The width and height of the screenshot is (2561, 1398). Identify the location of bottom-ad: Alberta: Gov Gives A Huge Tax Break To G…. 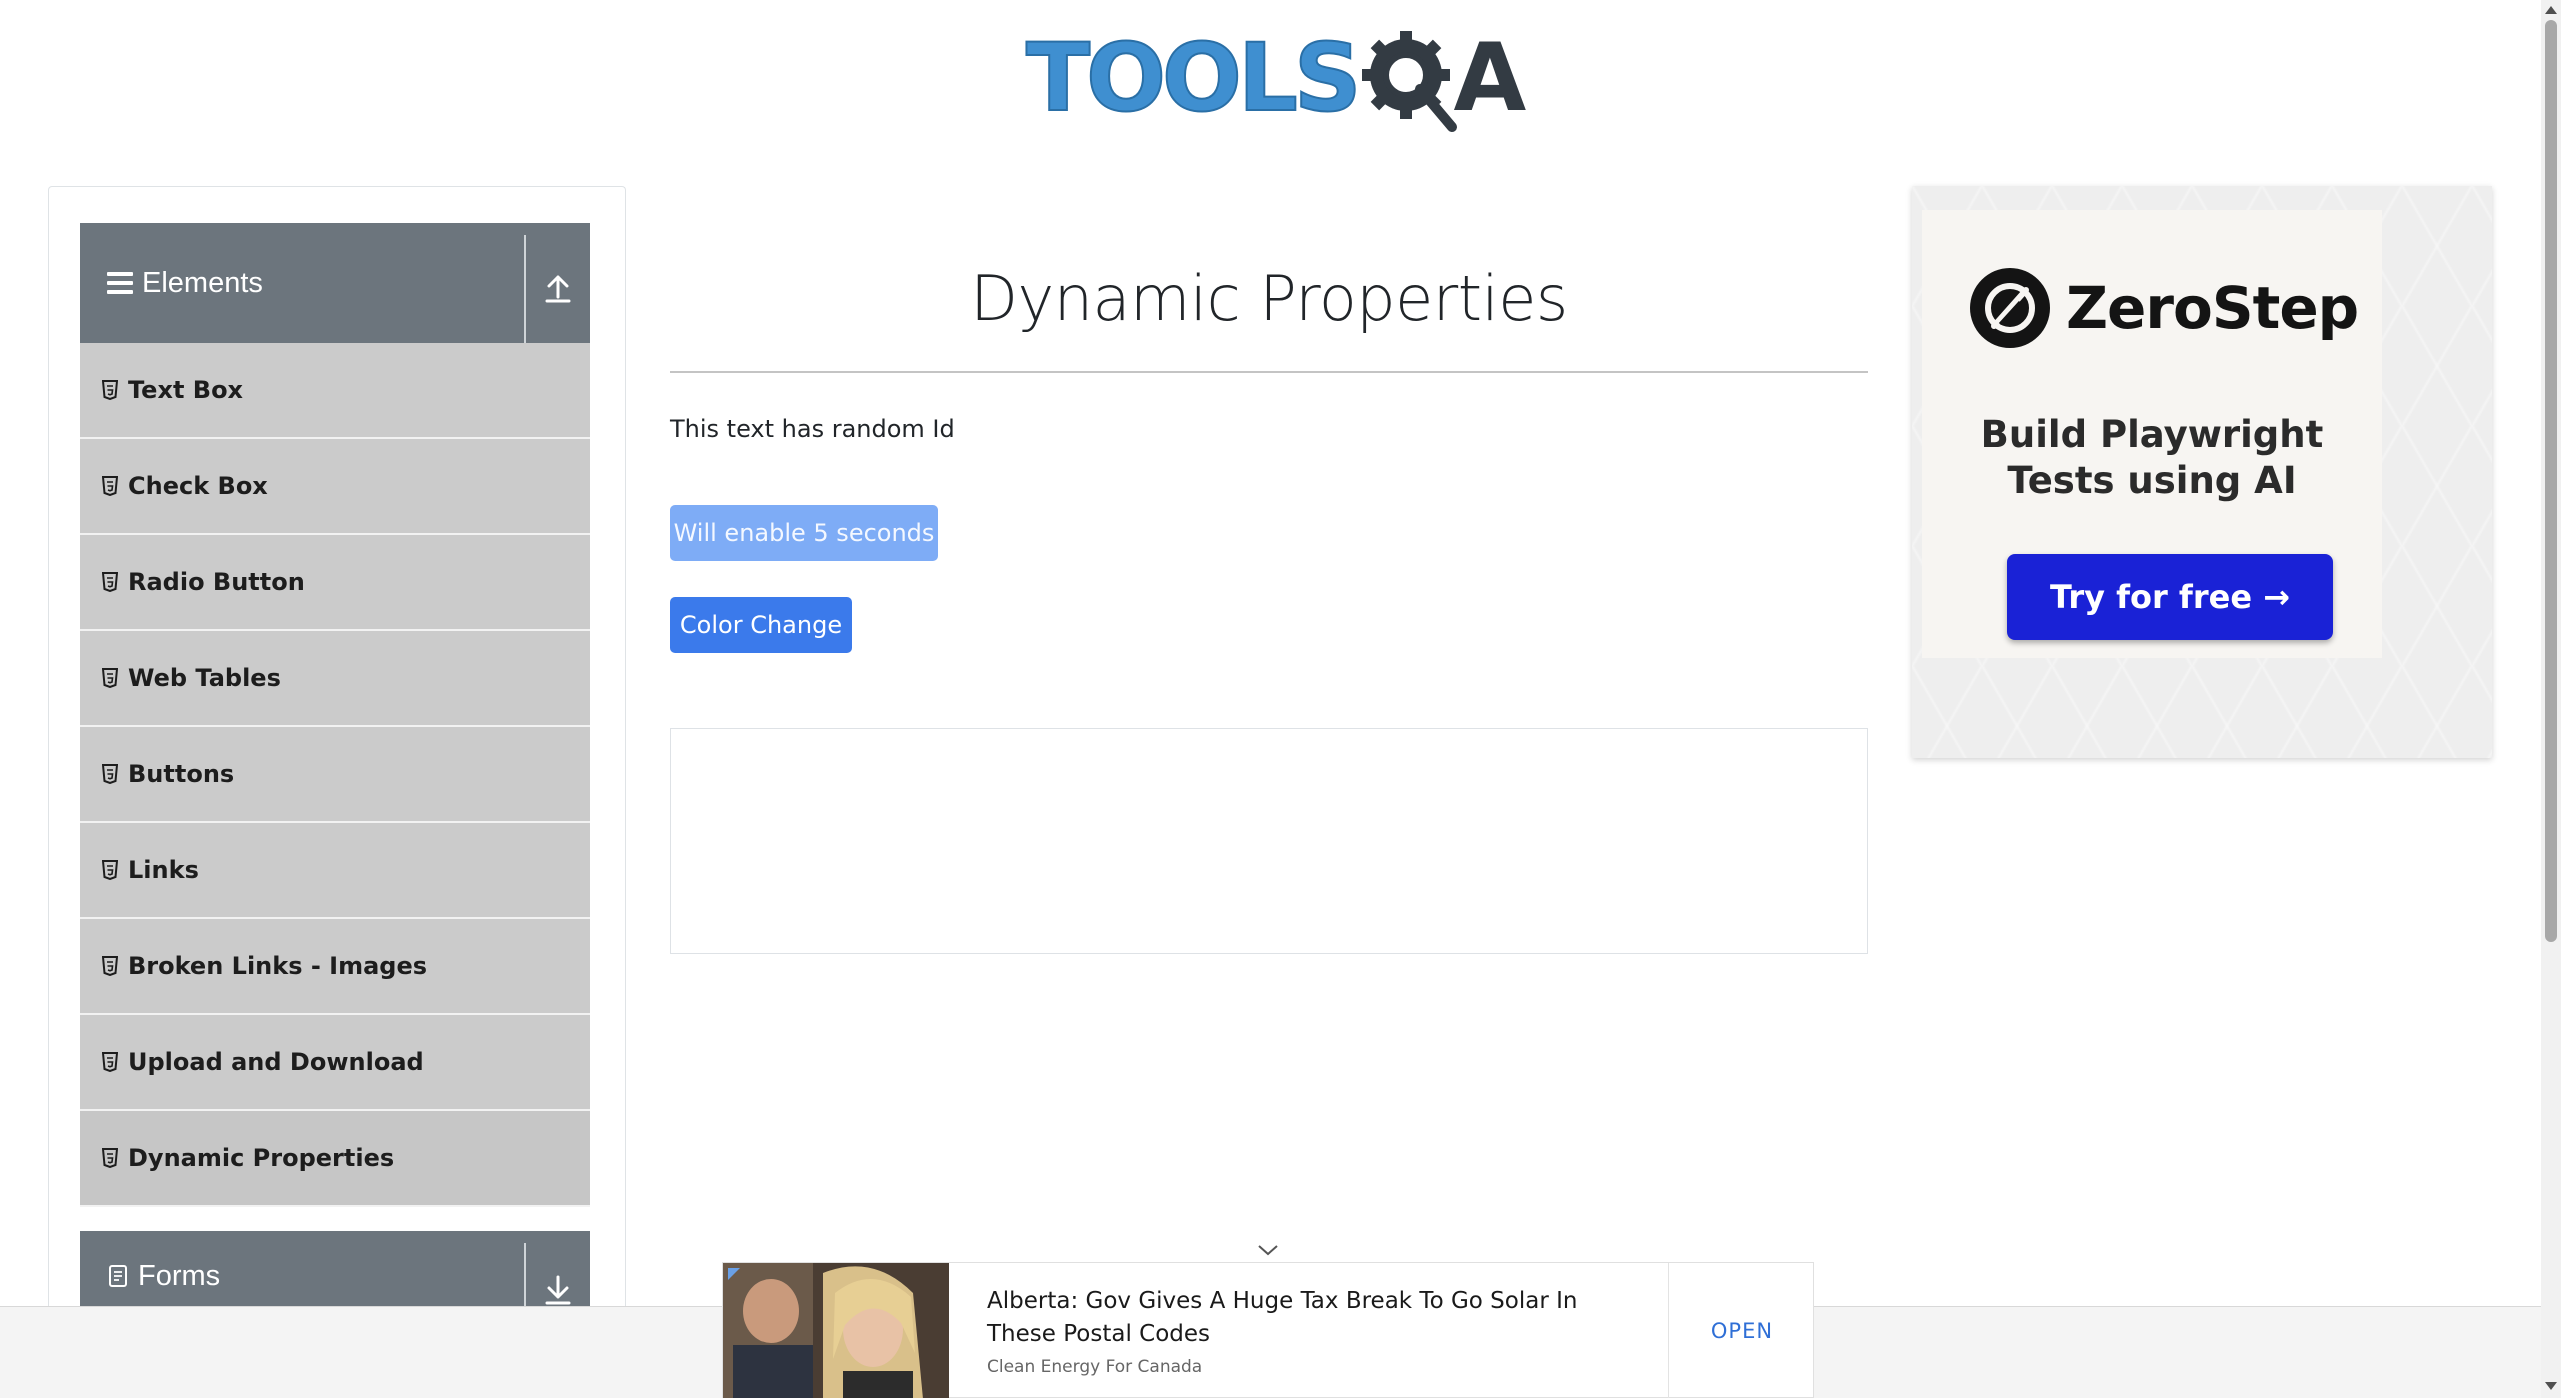
(1268, 1330).